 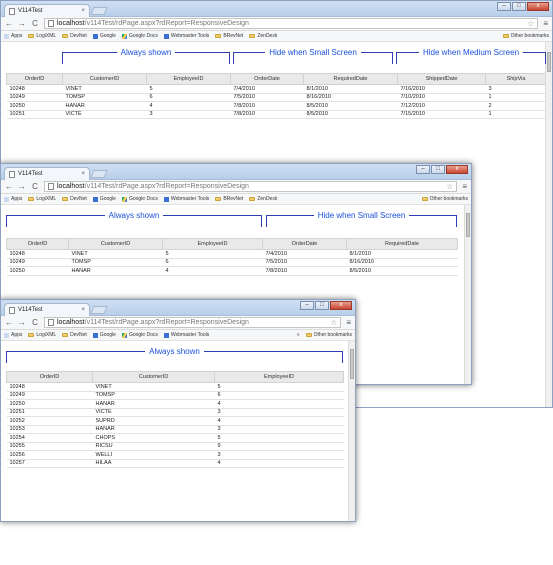 What do you see at coordinates (276, 97) in the screenshot?
I see `table-row: 10249 TOMSP 6 7/5/2010 8/16/2010 7/10/2010 1` at bounding box center [276, 97].